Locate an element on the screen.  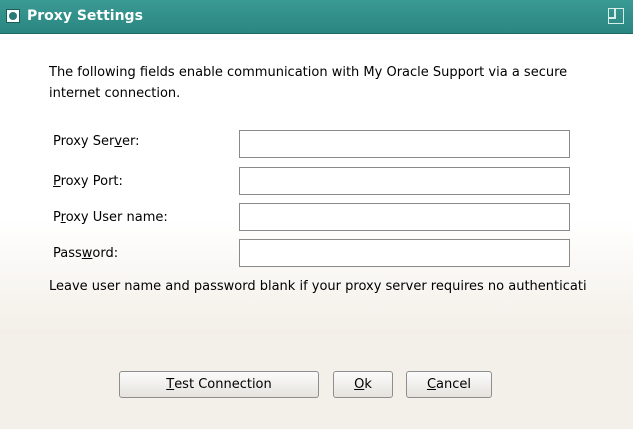
title-bar: Proxy Settings is located at coordinates (316, 17).